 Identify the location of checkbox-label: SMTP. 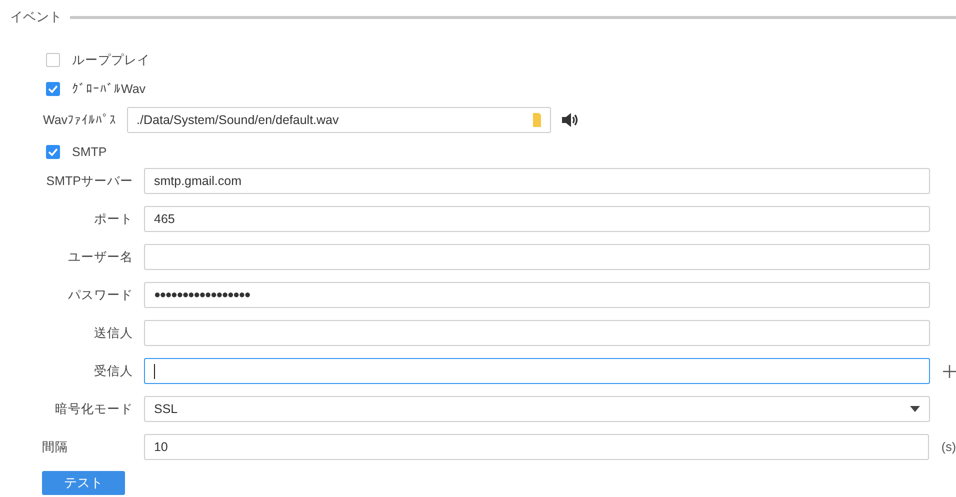
(89, 152).